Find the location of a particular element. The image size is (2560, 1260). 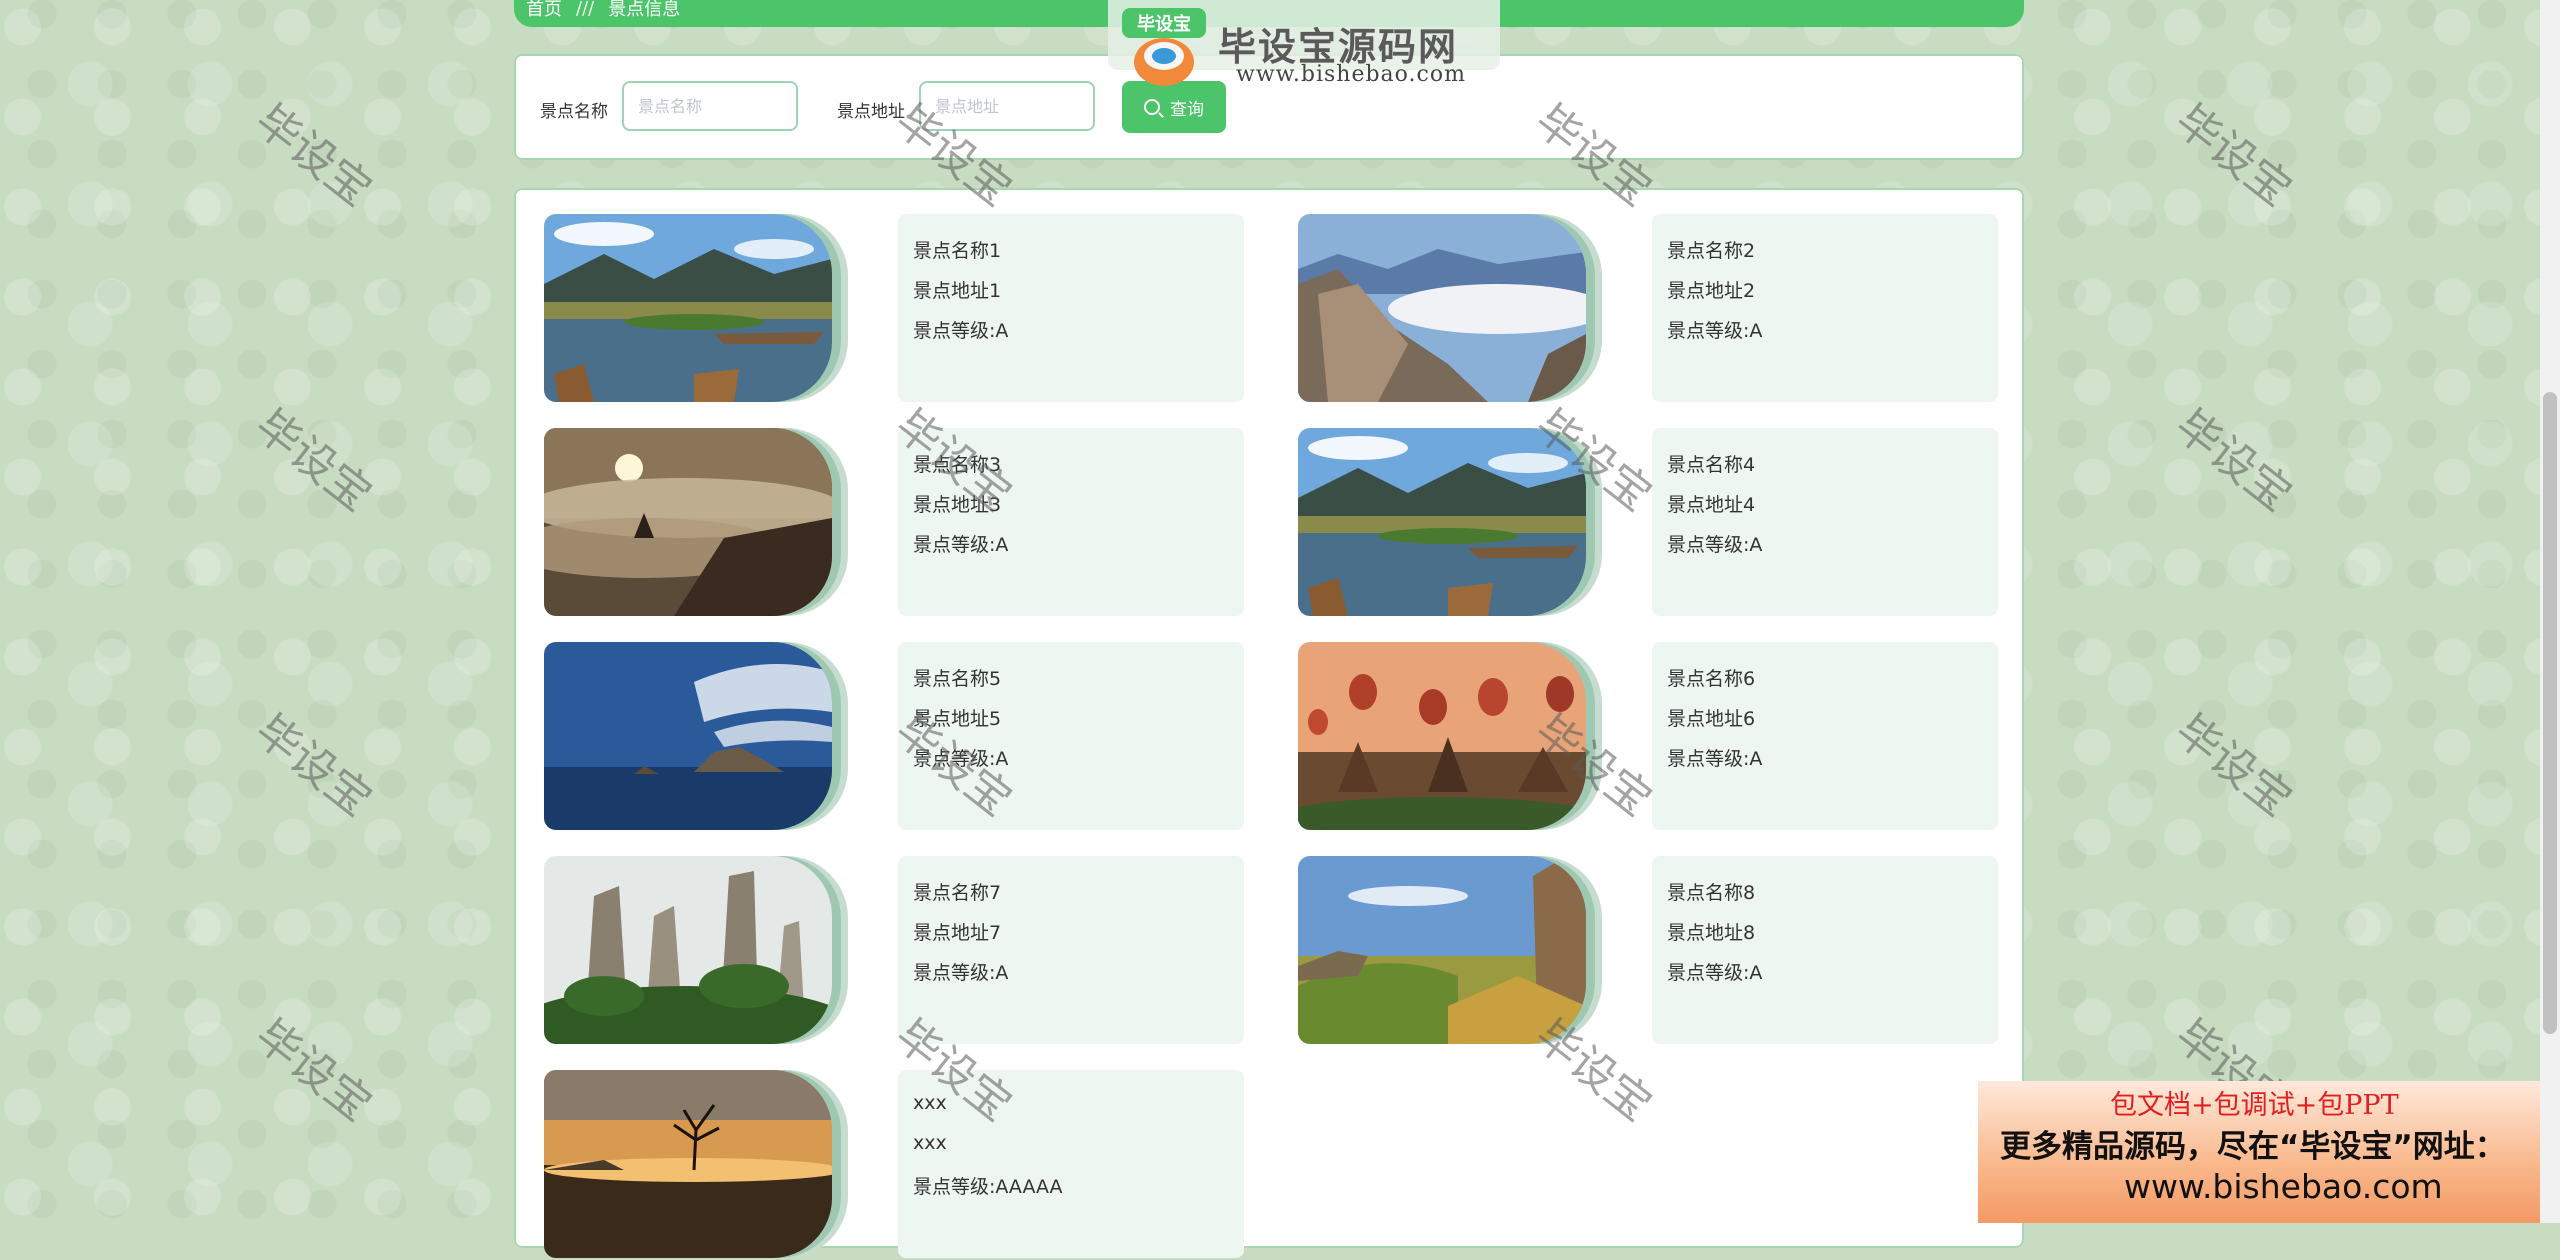

spot-card: 景点名称1 景点地址1 景点等级:A is located at coordinates (894, 309).